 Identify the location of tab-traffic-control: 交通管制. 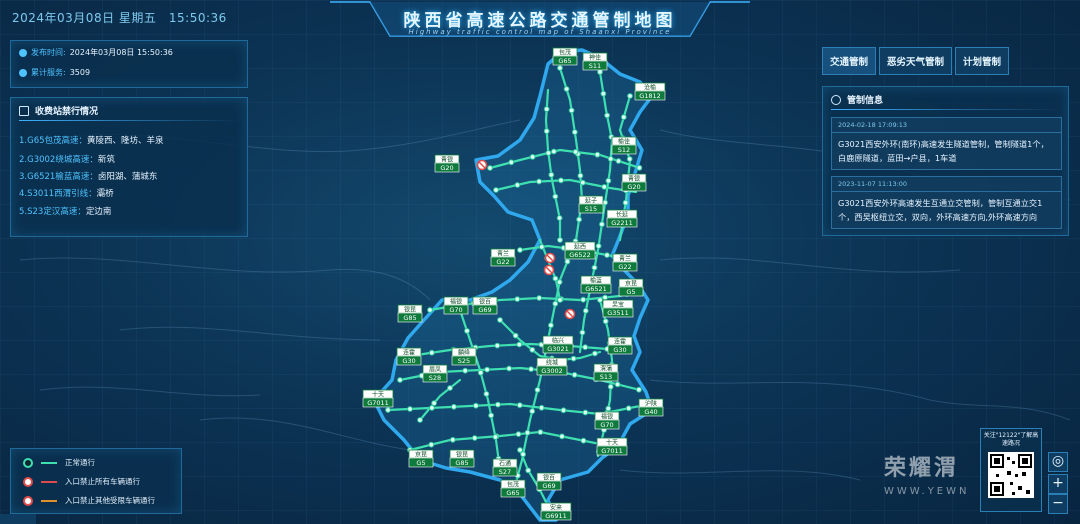
(849, 61).